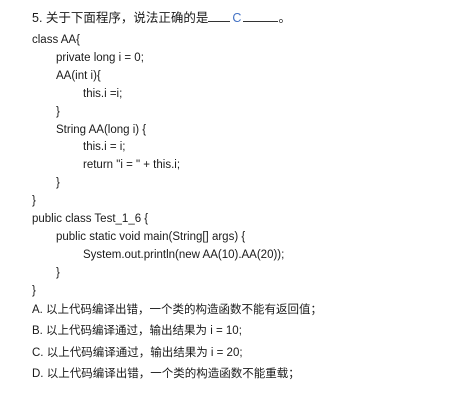 The height and width of the screenshot is (403, 462). What do you see at coordinates (132, 165) in the screenshot?
I see `code-line: return "i = " + this.i;` at bounding box center [132, 165].